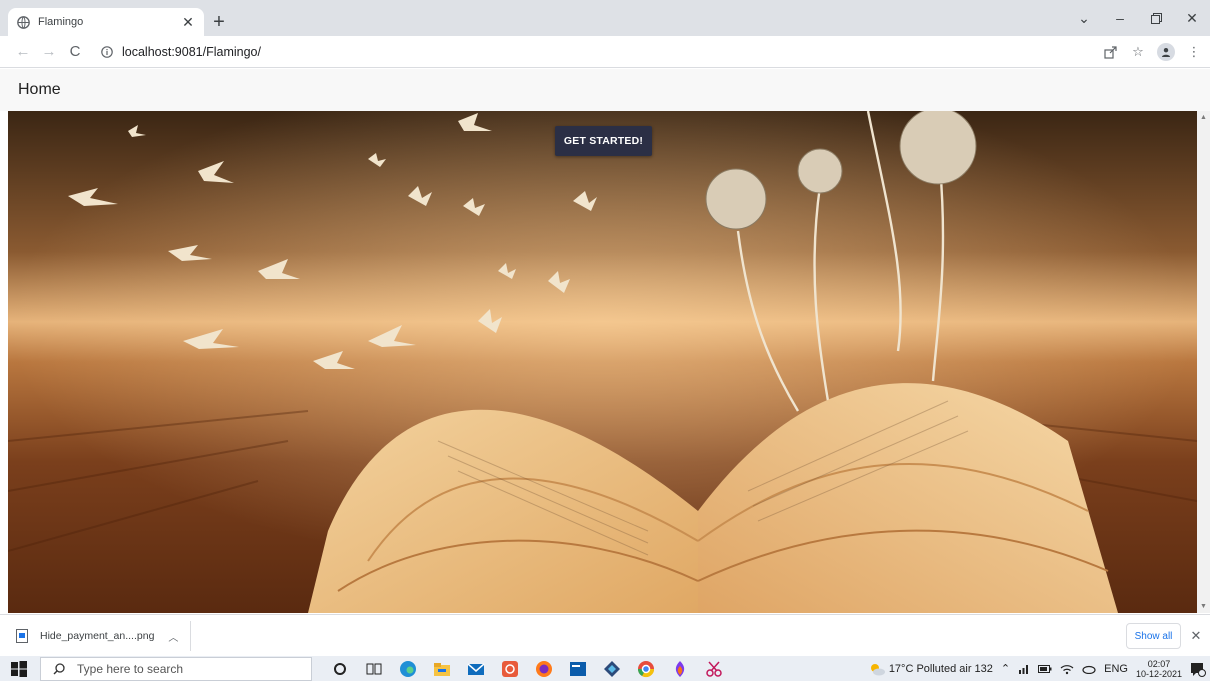 The height and width of the screenshot is (681, 1210). Describe the element at coordinates (107, 52) in the screenshot. I see `info-icon` at that location.